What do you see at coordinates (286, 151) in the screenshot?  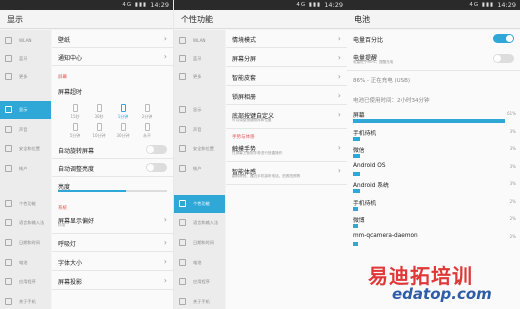 I see `touch-gesture-item: 触摸手势 在屏幕上使用手势进行快捷操作 ›` at bounding box center [286, 151].